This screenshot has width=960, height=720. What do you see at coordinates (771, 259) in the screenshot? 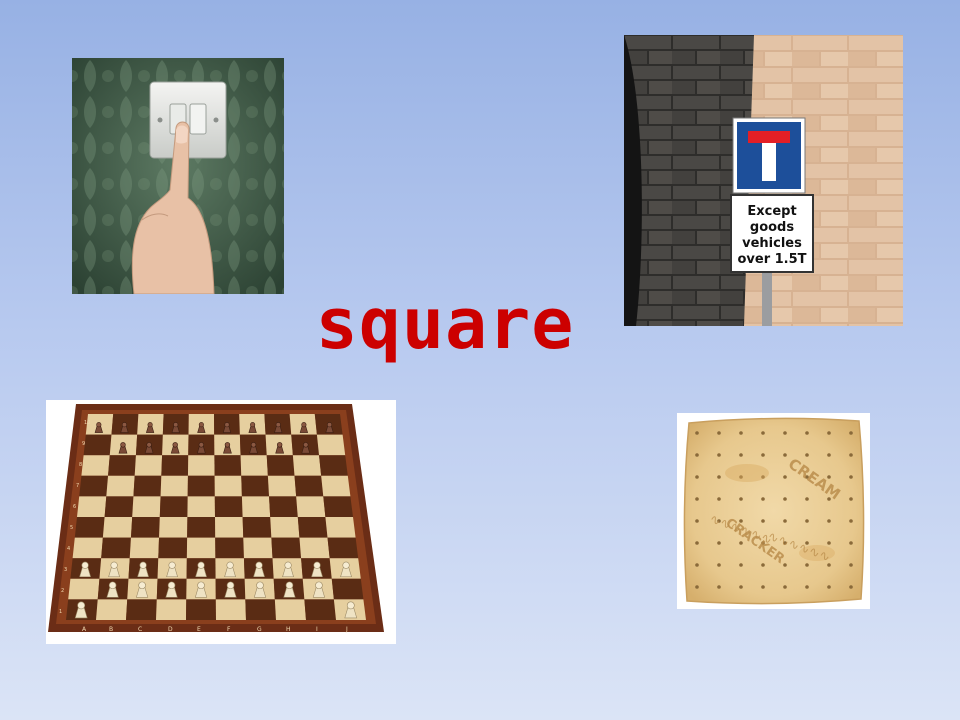
I see `sign-line-4: over 1.5T` at bounding box center [771, 259].